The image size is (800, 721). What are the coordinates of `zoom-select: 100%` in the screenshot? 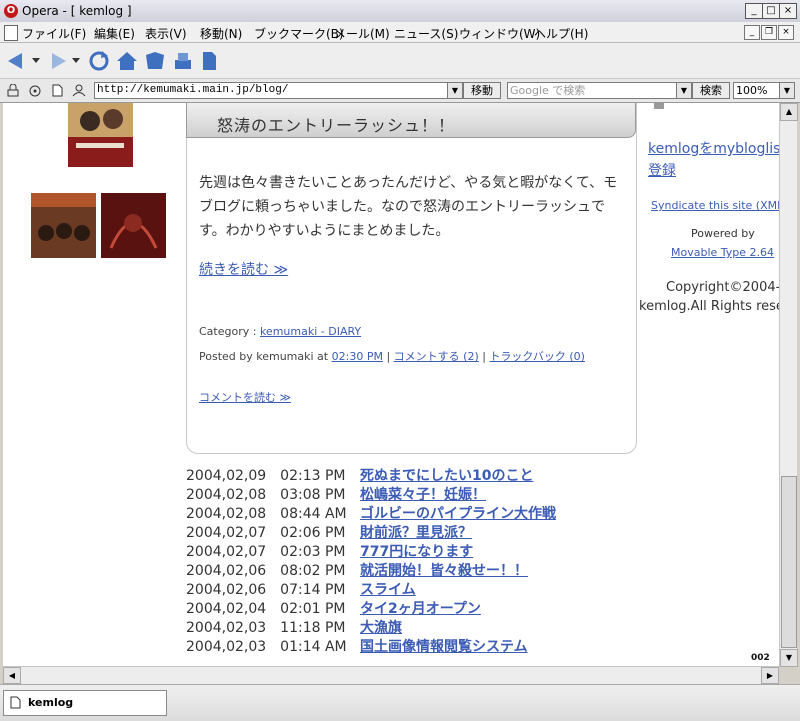 It's located at (757, 90).